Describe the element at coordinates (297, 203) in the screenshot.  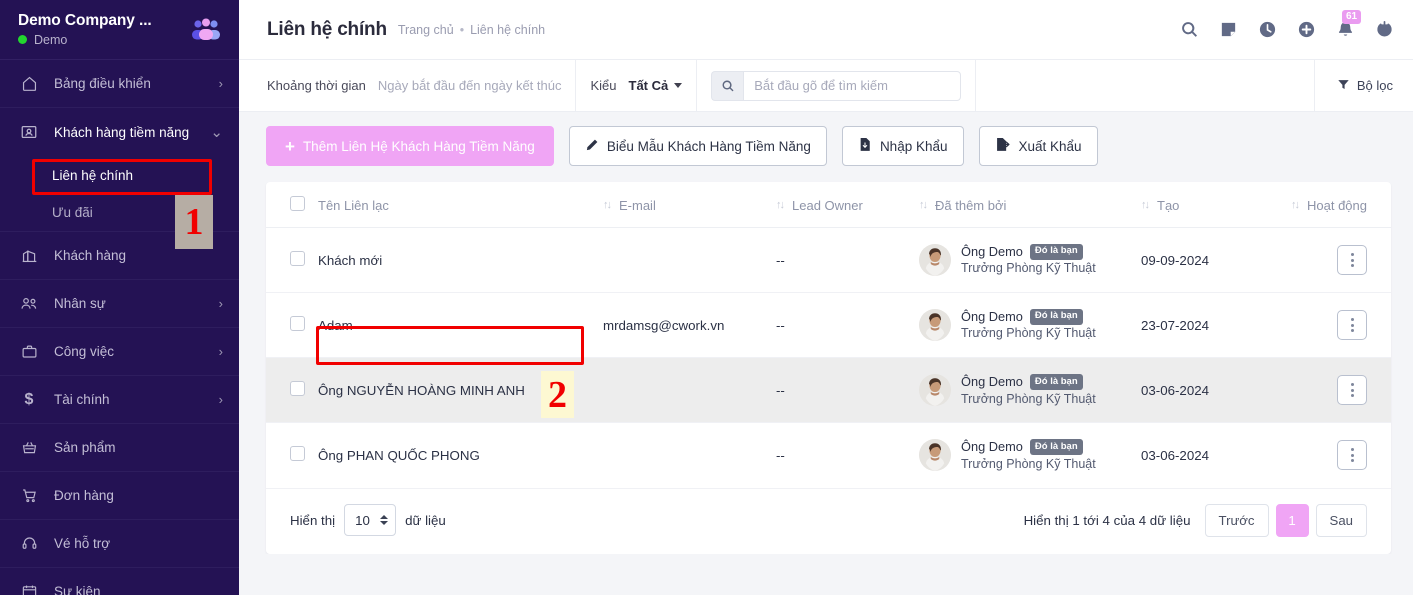
I see `select-all-checkbox` at that location.